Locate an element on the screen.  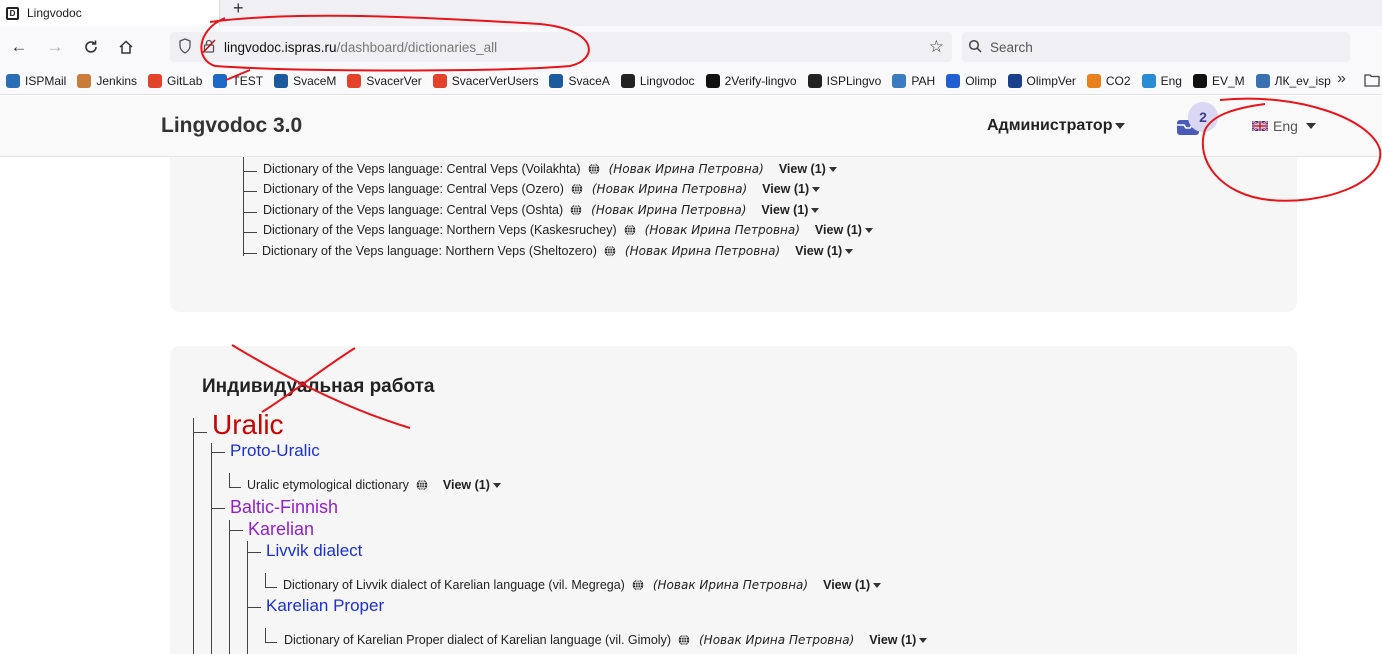
insecure-lock-icon is located at coordinates (210, 47).